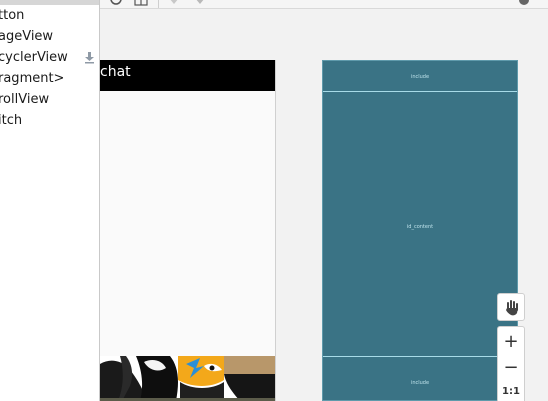  What do you see at coordinates (187, 378) in the screenshot?
I see `character-image` at bounding box center [187, 378].